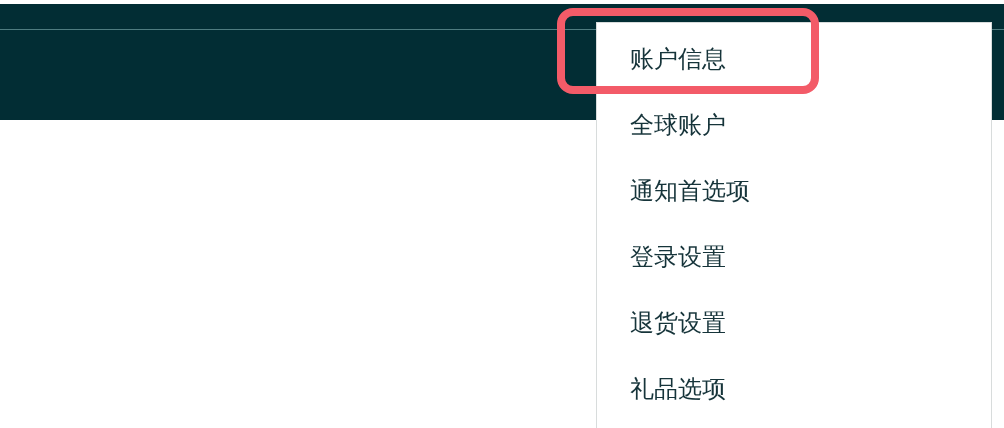  Describe the element at coordinates (794, 272) in the screenshot. I see `menu-item: 登录设置` at that location.